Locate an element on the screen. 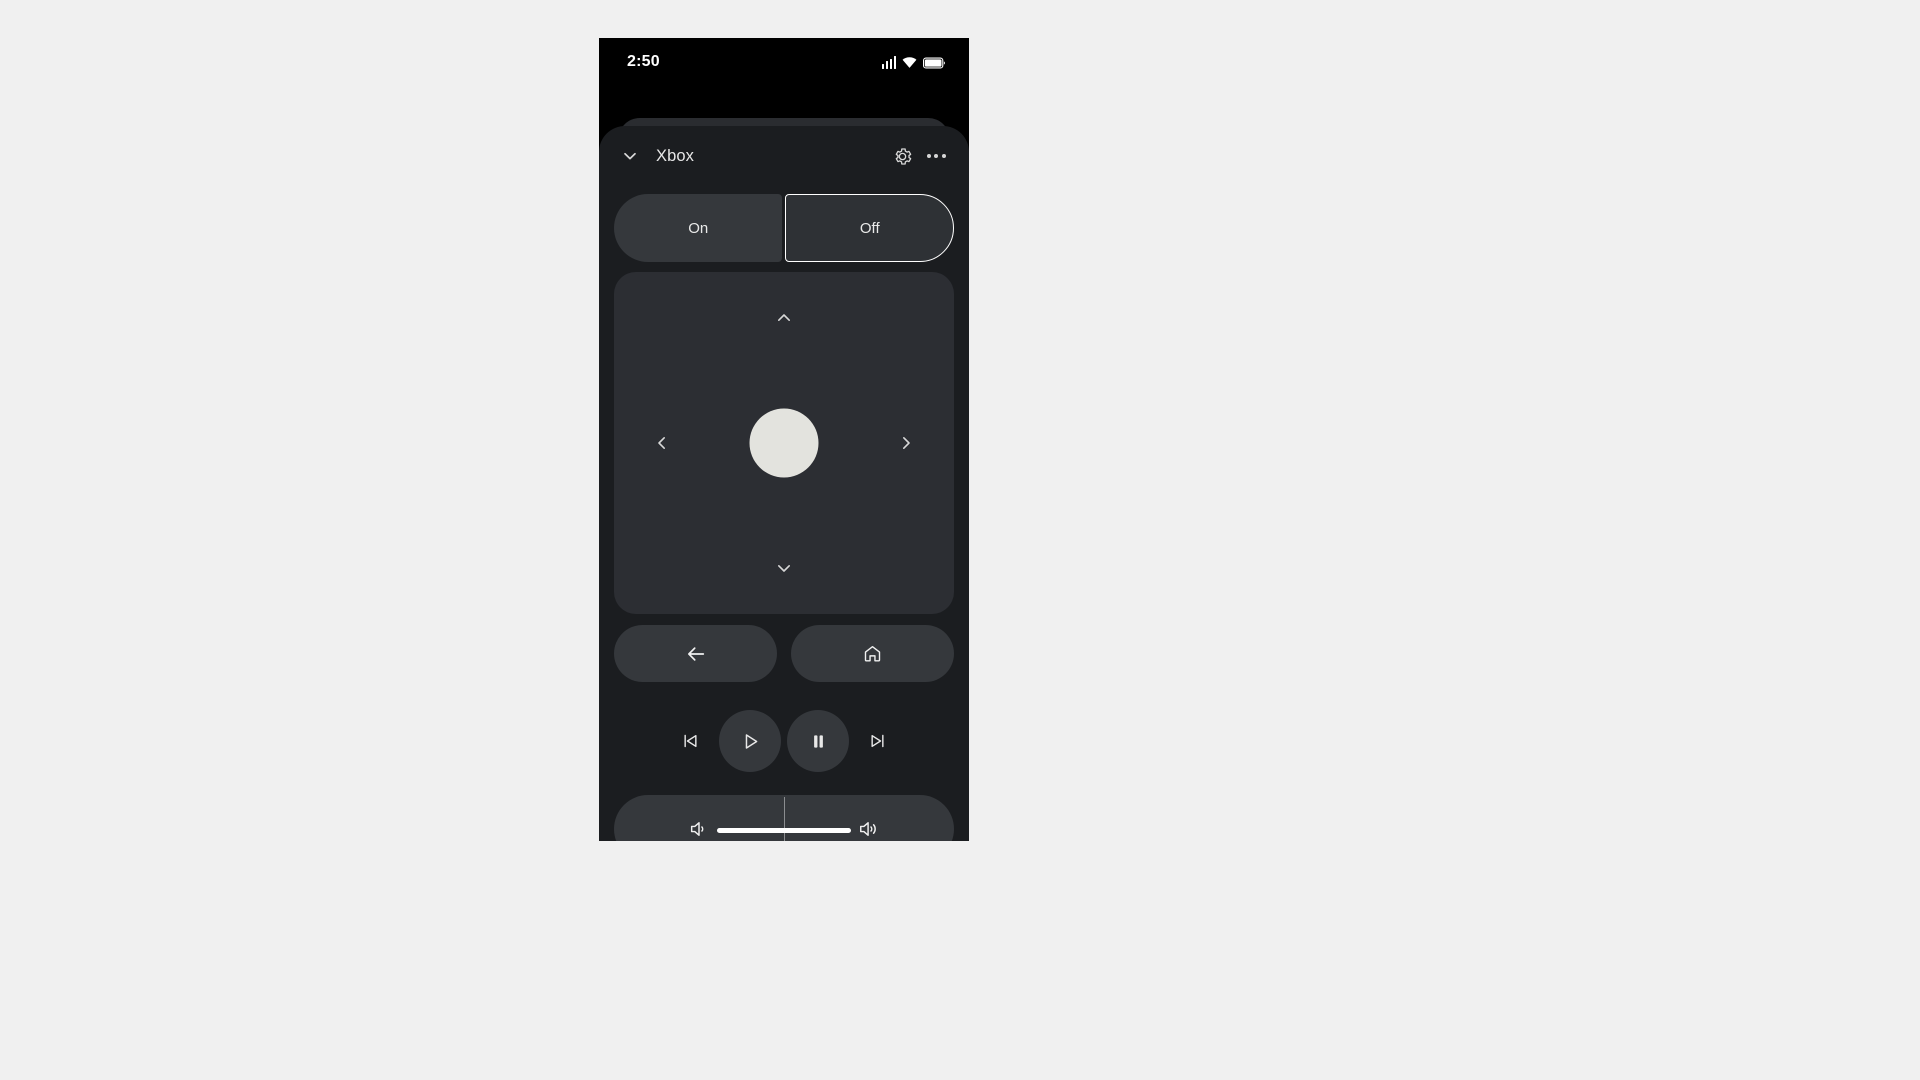 This screenshot has height=1080, width=1920. dpad-panel is located at coordinates (784, 443).